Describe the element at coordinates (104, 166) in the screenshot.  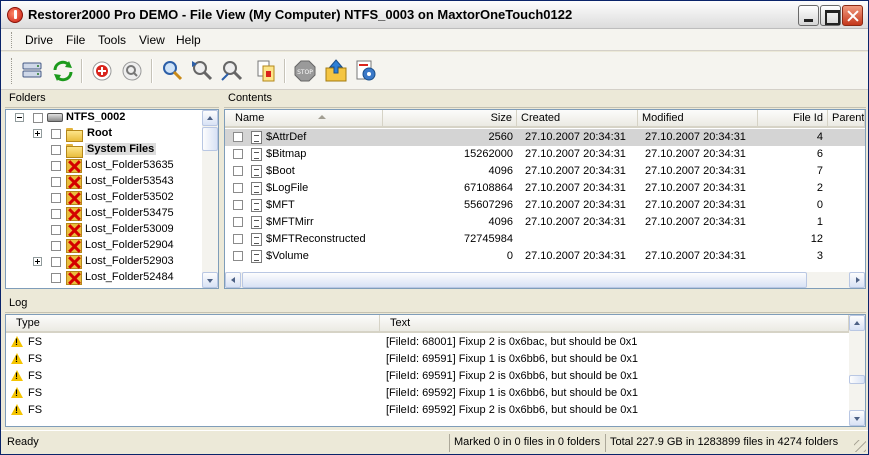
I see `tree-item-lost-folder: Lost_Folder53635` at that location.